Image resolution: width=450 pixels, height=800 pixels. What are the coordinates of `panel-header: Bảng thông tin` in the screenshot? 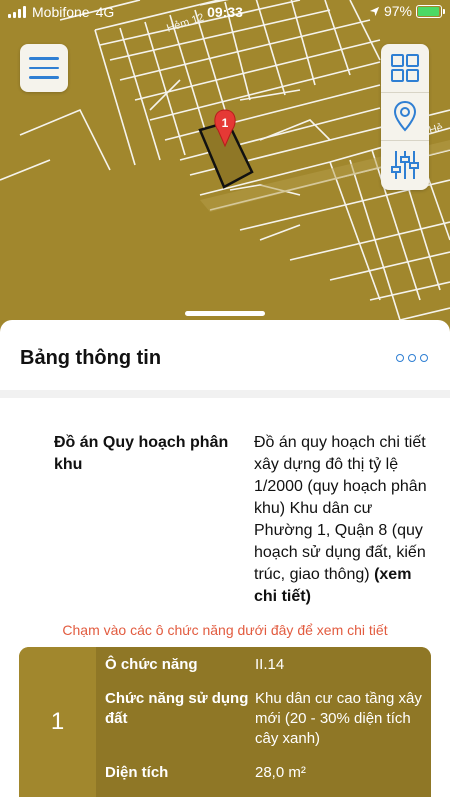 It's located at (225, 359).